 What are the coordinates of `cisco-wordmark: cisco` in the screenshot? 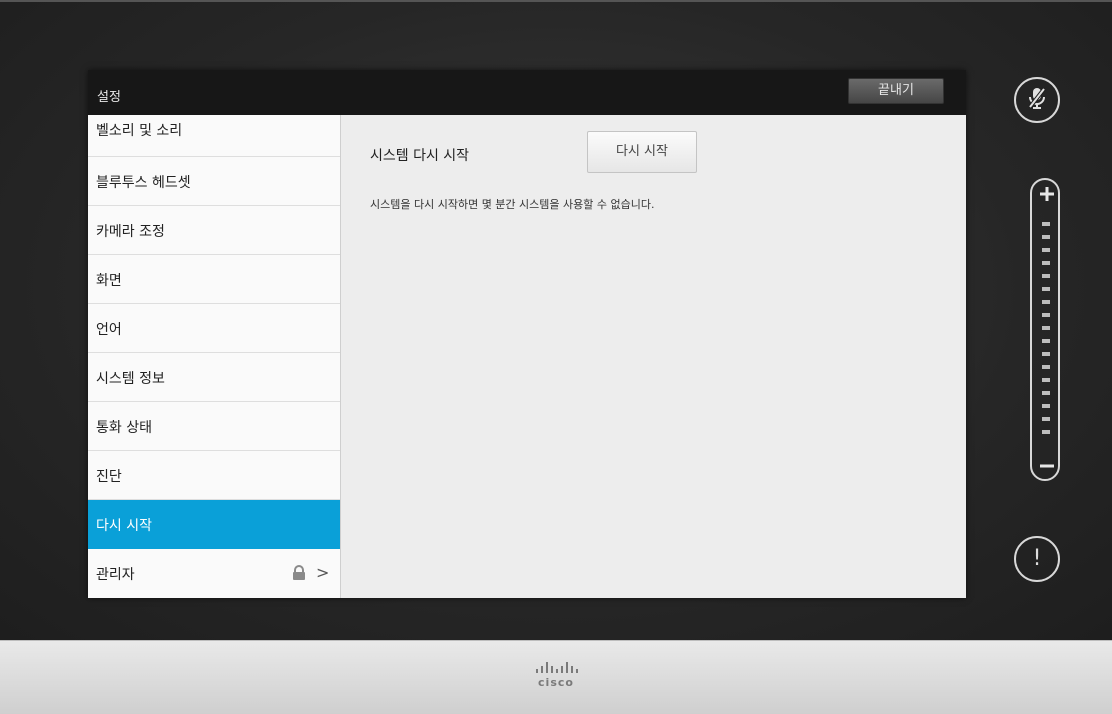 It's located at (556, 682).